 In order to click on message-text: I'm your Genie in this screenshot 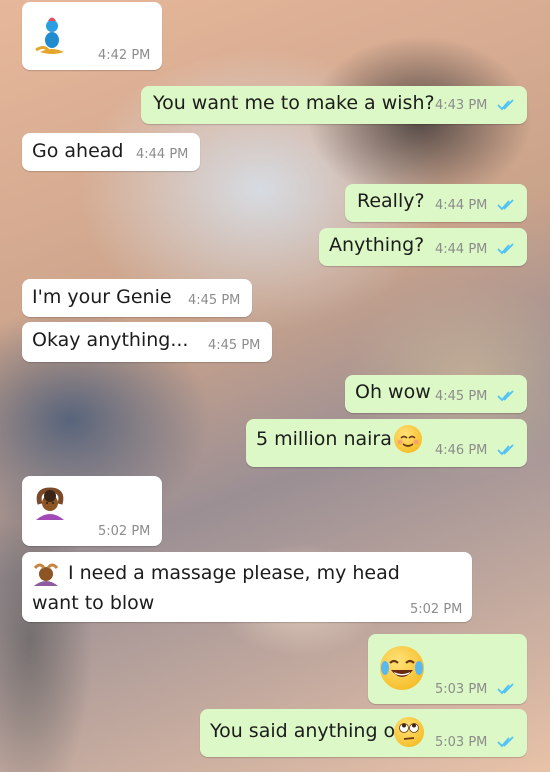, I will do `click(102, 297)`.